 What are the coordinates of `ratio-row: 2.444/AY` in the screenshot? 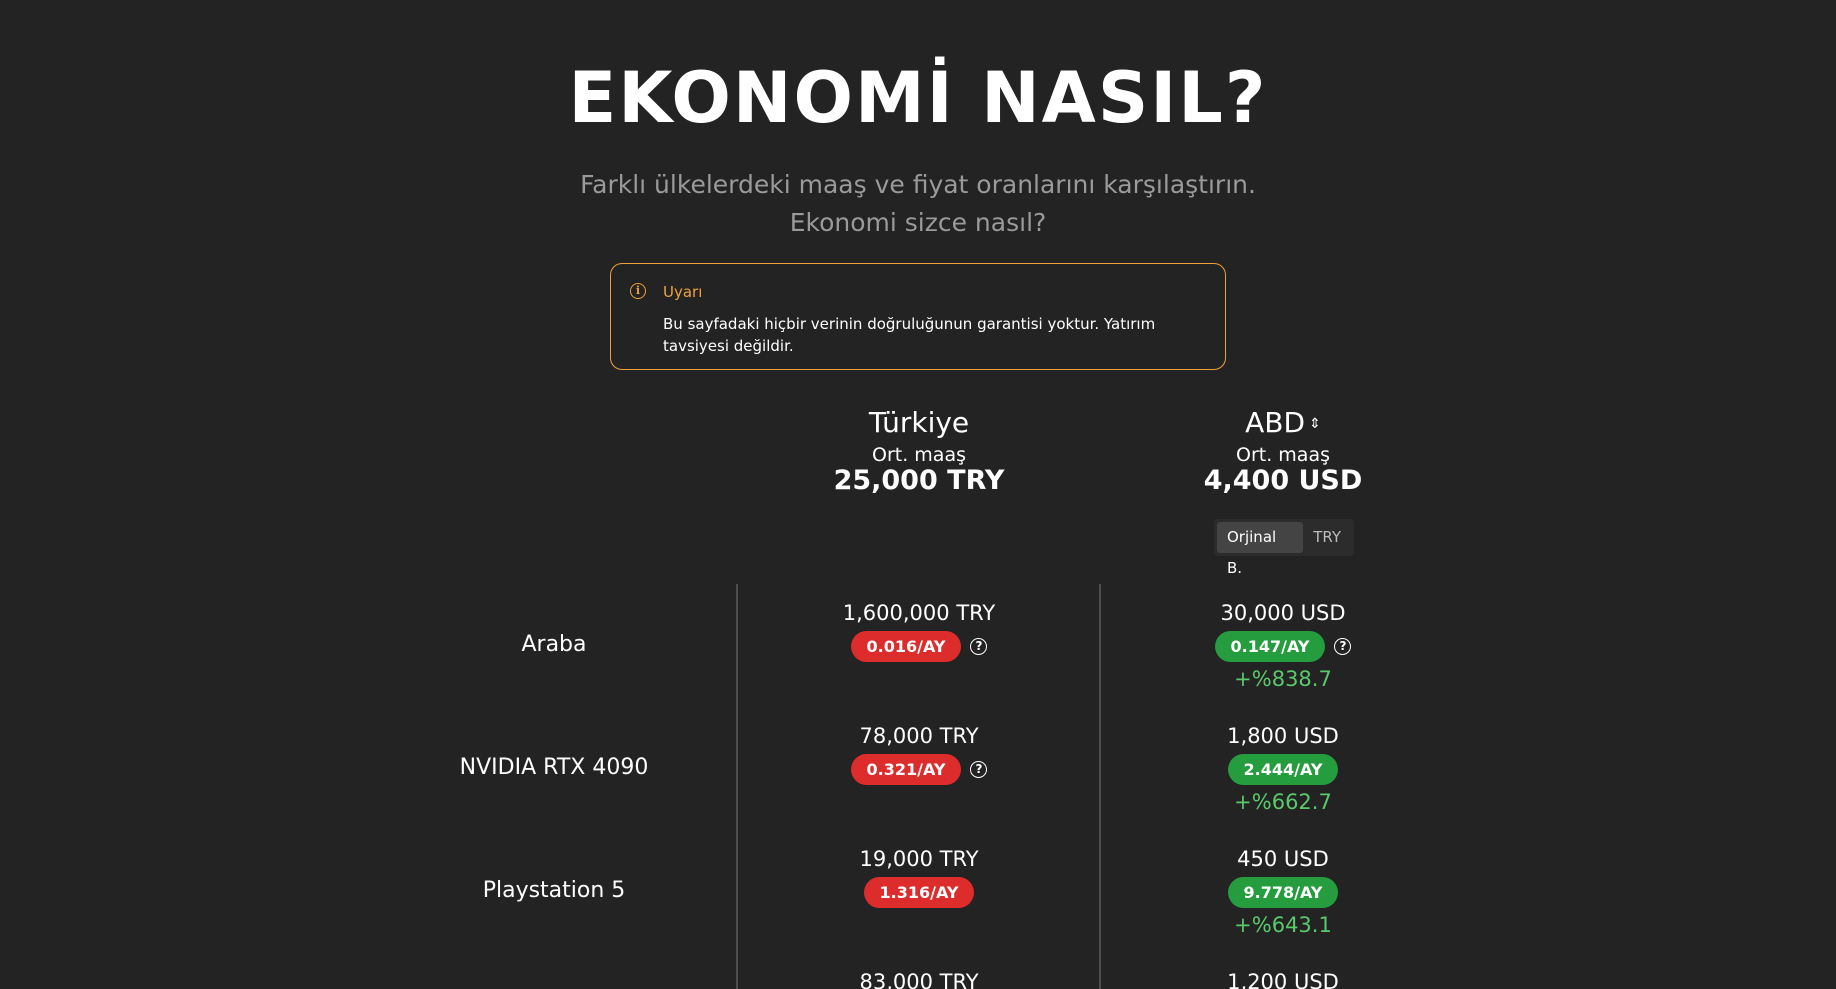 It's located at (1283, 769).